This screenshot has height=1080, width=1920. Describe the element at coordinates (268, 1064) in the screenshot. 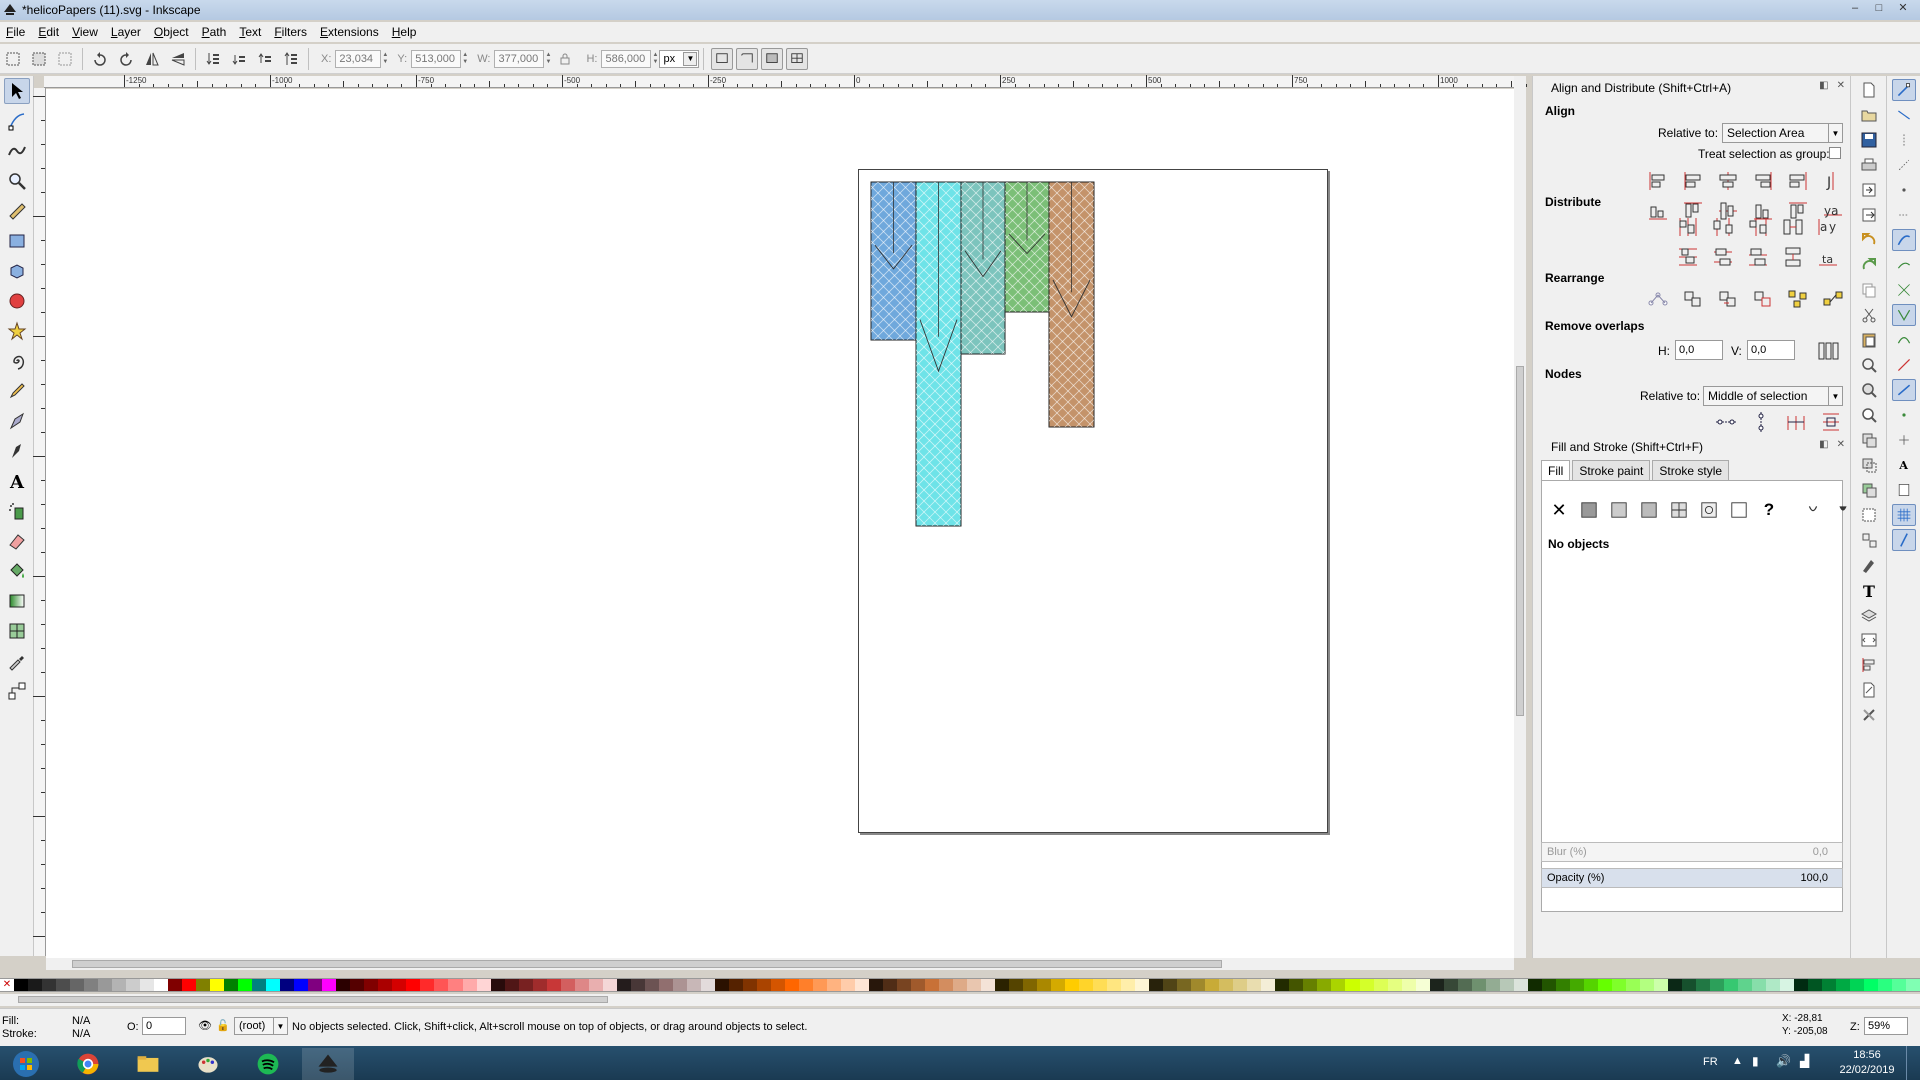

I see `spotify-taskbar-icon` at that location.